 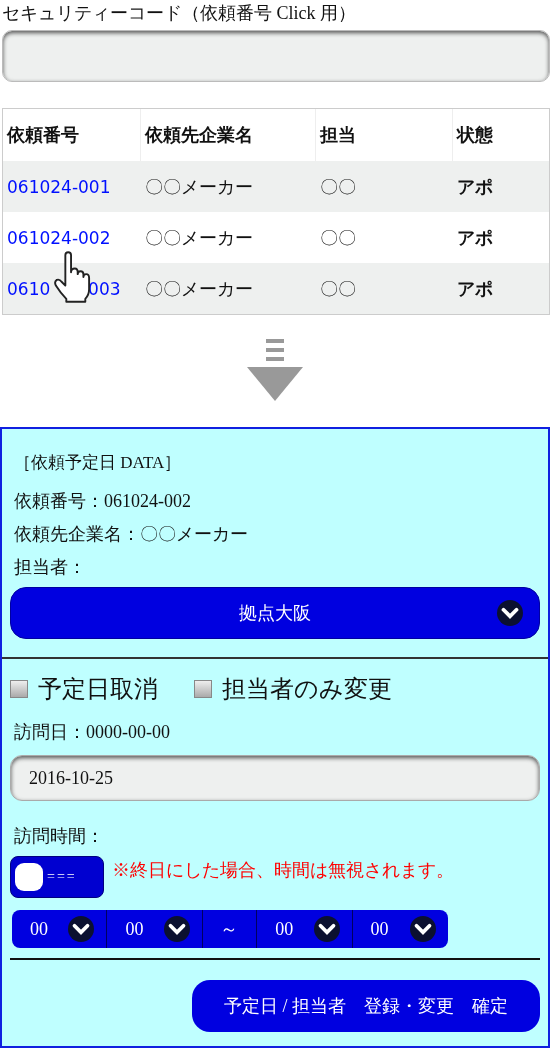 I want to click on visit-time-label: 訪問時間：, so click(x=59, y=836).